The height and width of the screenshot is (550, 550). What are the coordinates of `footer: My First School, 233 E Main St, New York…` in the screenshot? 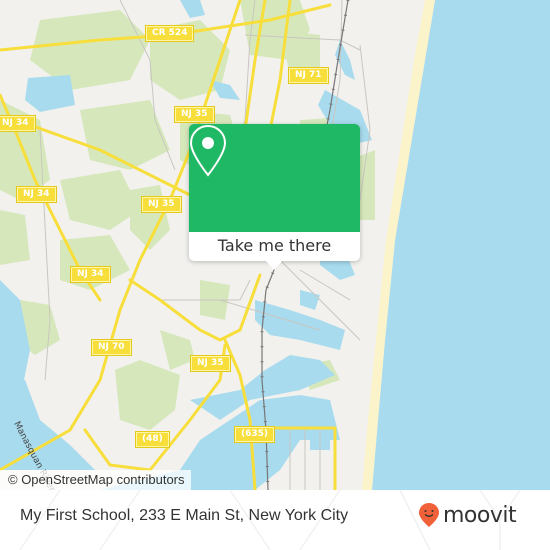 It's located at (275, 520).